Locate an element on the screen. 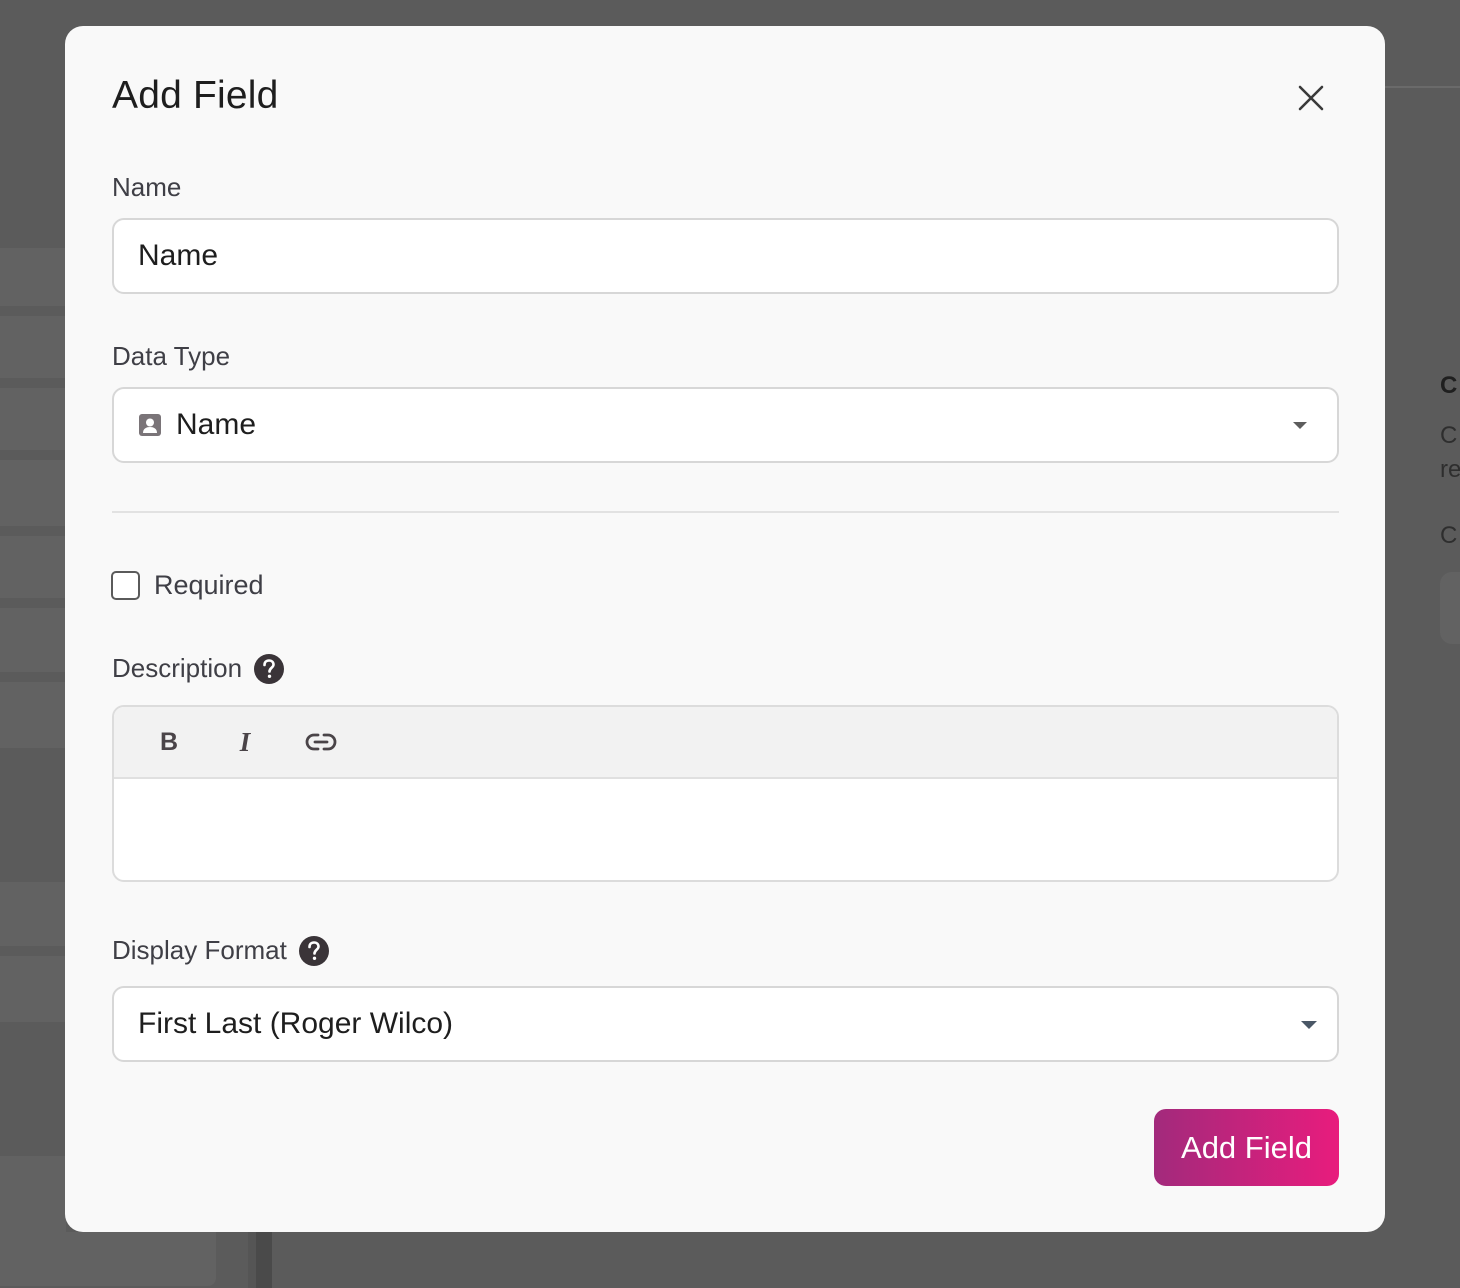  editor-toolbar: B I is located at coordinates (725, 743).